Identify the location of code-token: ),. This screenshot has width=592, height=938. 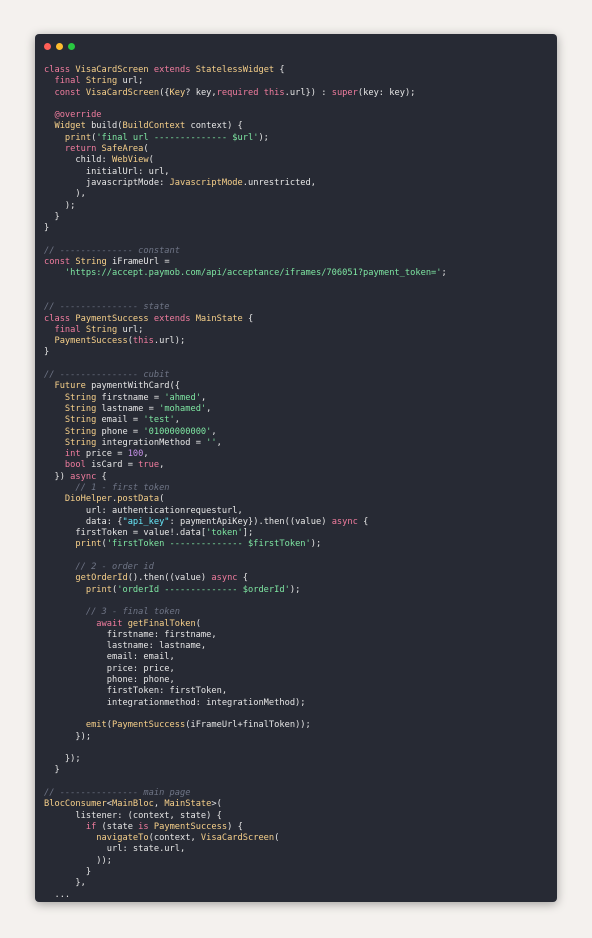
(65, 194).